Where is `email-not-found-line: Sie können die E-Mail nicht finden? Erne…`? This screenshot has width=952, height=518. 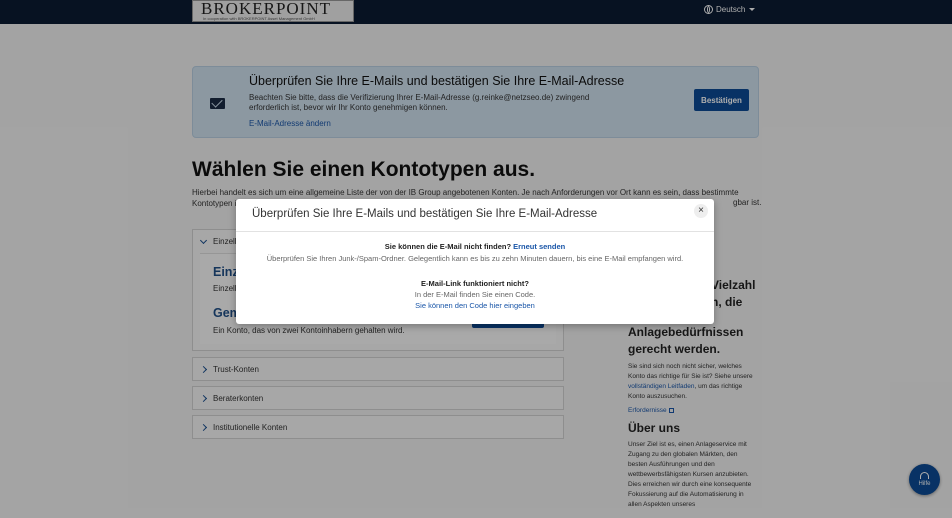 email-not-found-line: Sie können die E-Mail nicht finden? Erne… is located at coordinates (475, 246).